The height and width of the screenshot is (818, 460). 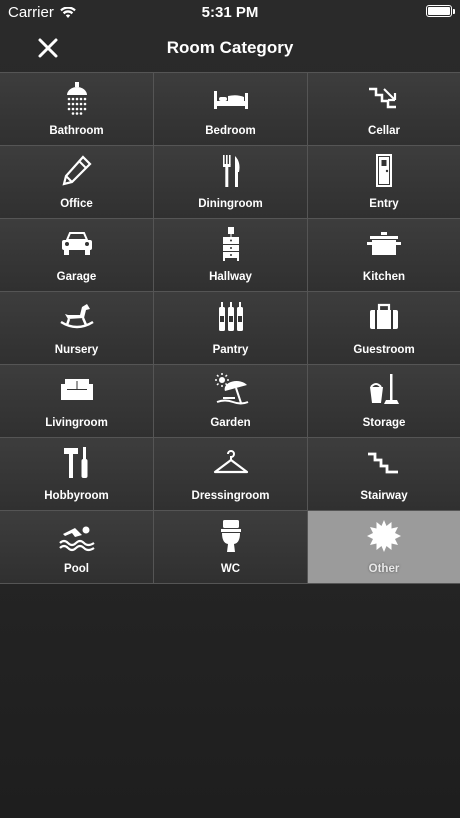 I want to click on status-bar: Carrier 5:31 PM, so click(x=230, y=12).